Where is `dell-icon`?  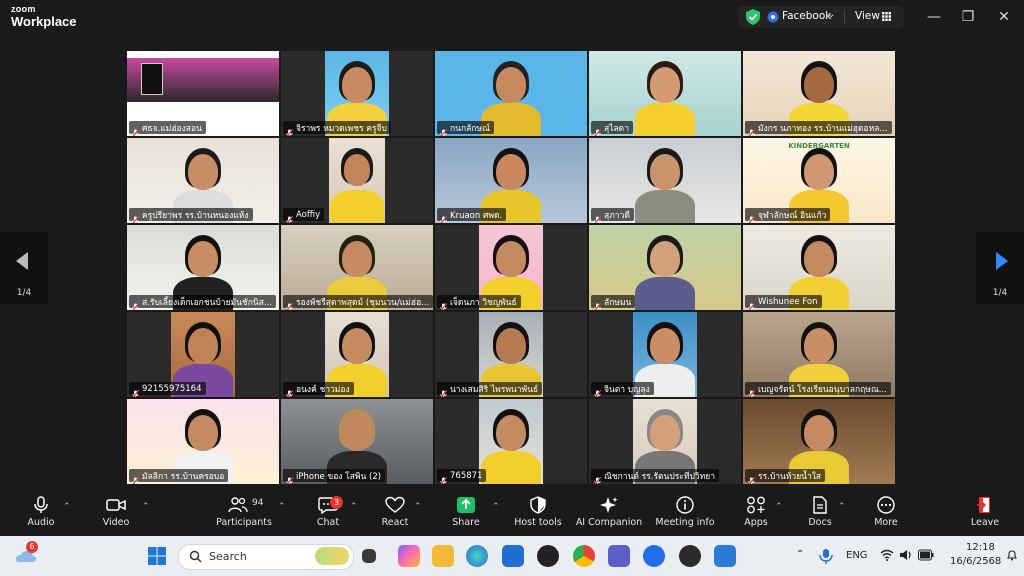
dell-icon is located at coordinates (548, 556).